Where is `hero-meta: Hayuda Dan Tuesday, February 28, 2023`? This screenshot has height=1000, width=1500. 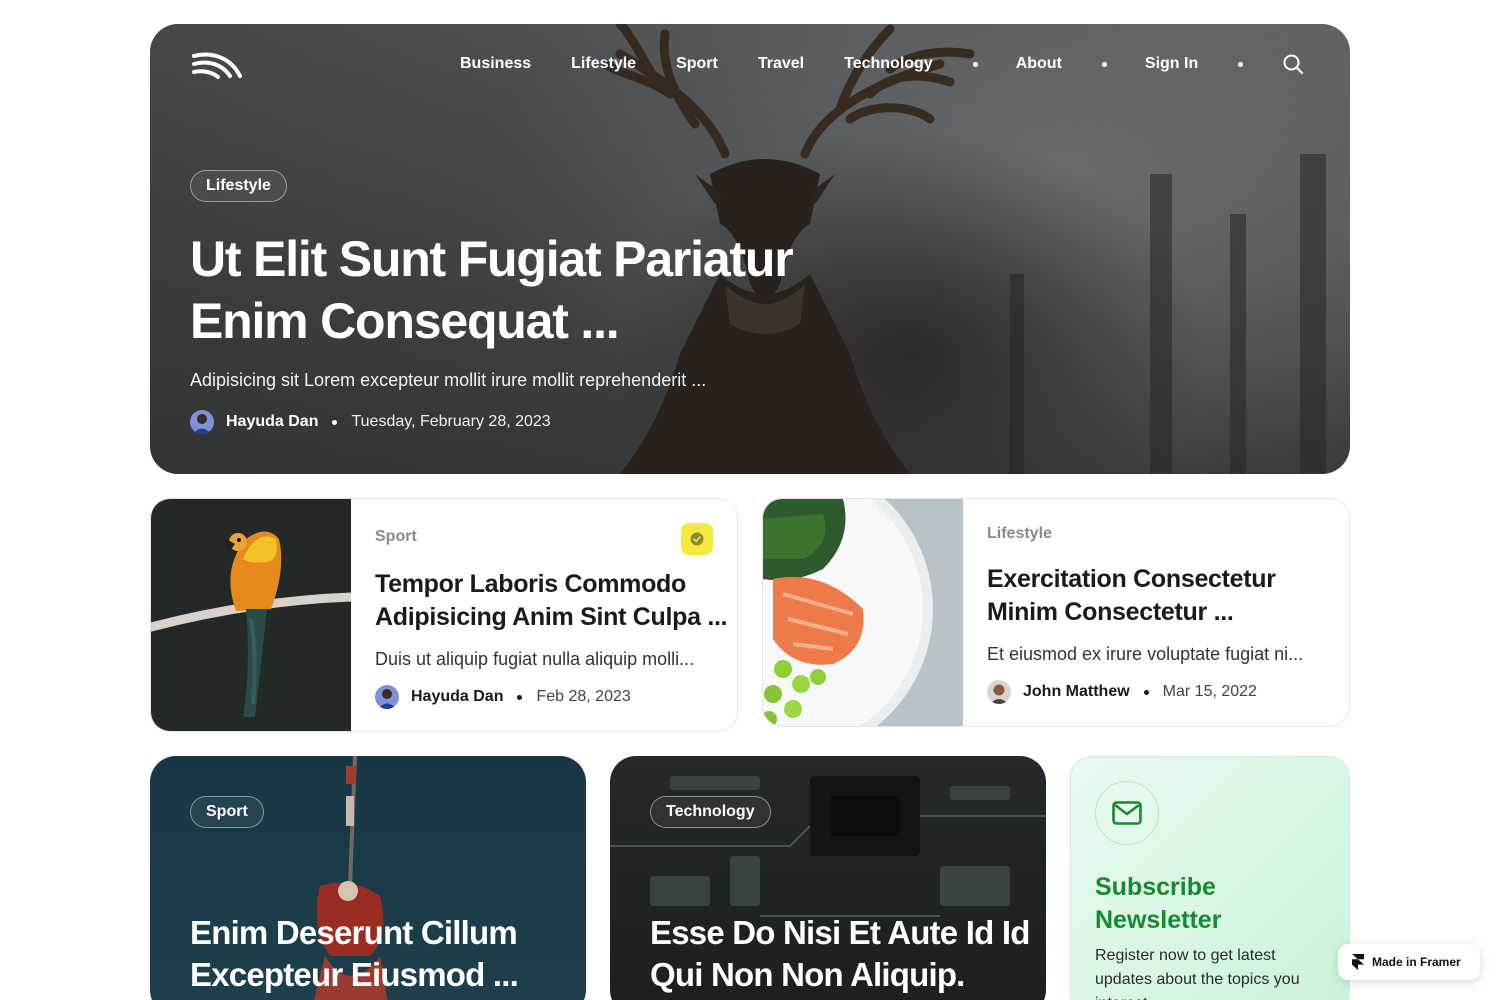 hero-meta: Hayuda Dan Tuesday, February 28, 2023 is located at coordinates (370, 422).